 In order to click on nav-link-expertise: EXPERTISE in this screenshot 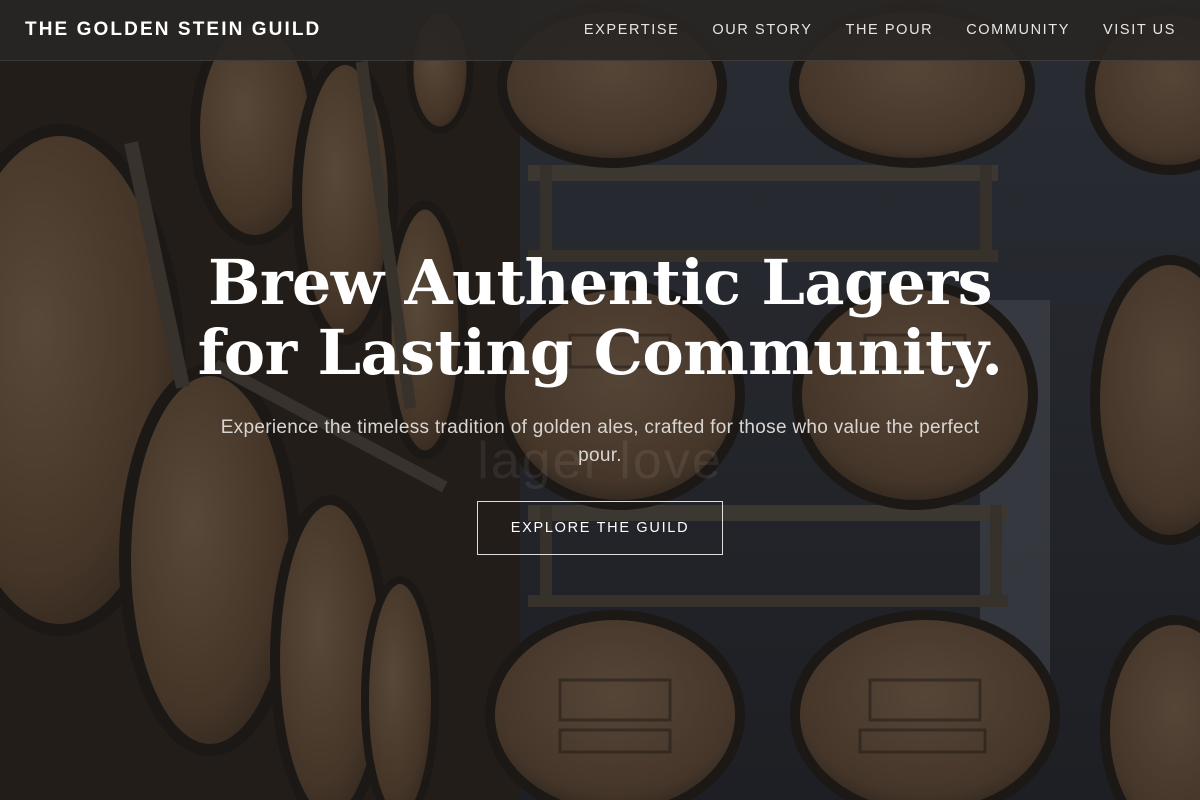, I will do `click(632, 30)`.